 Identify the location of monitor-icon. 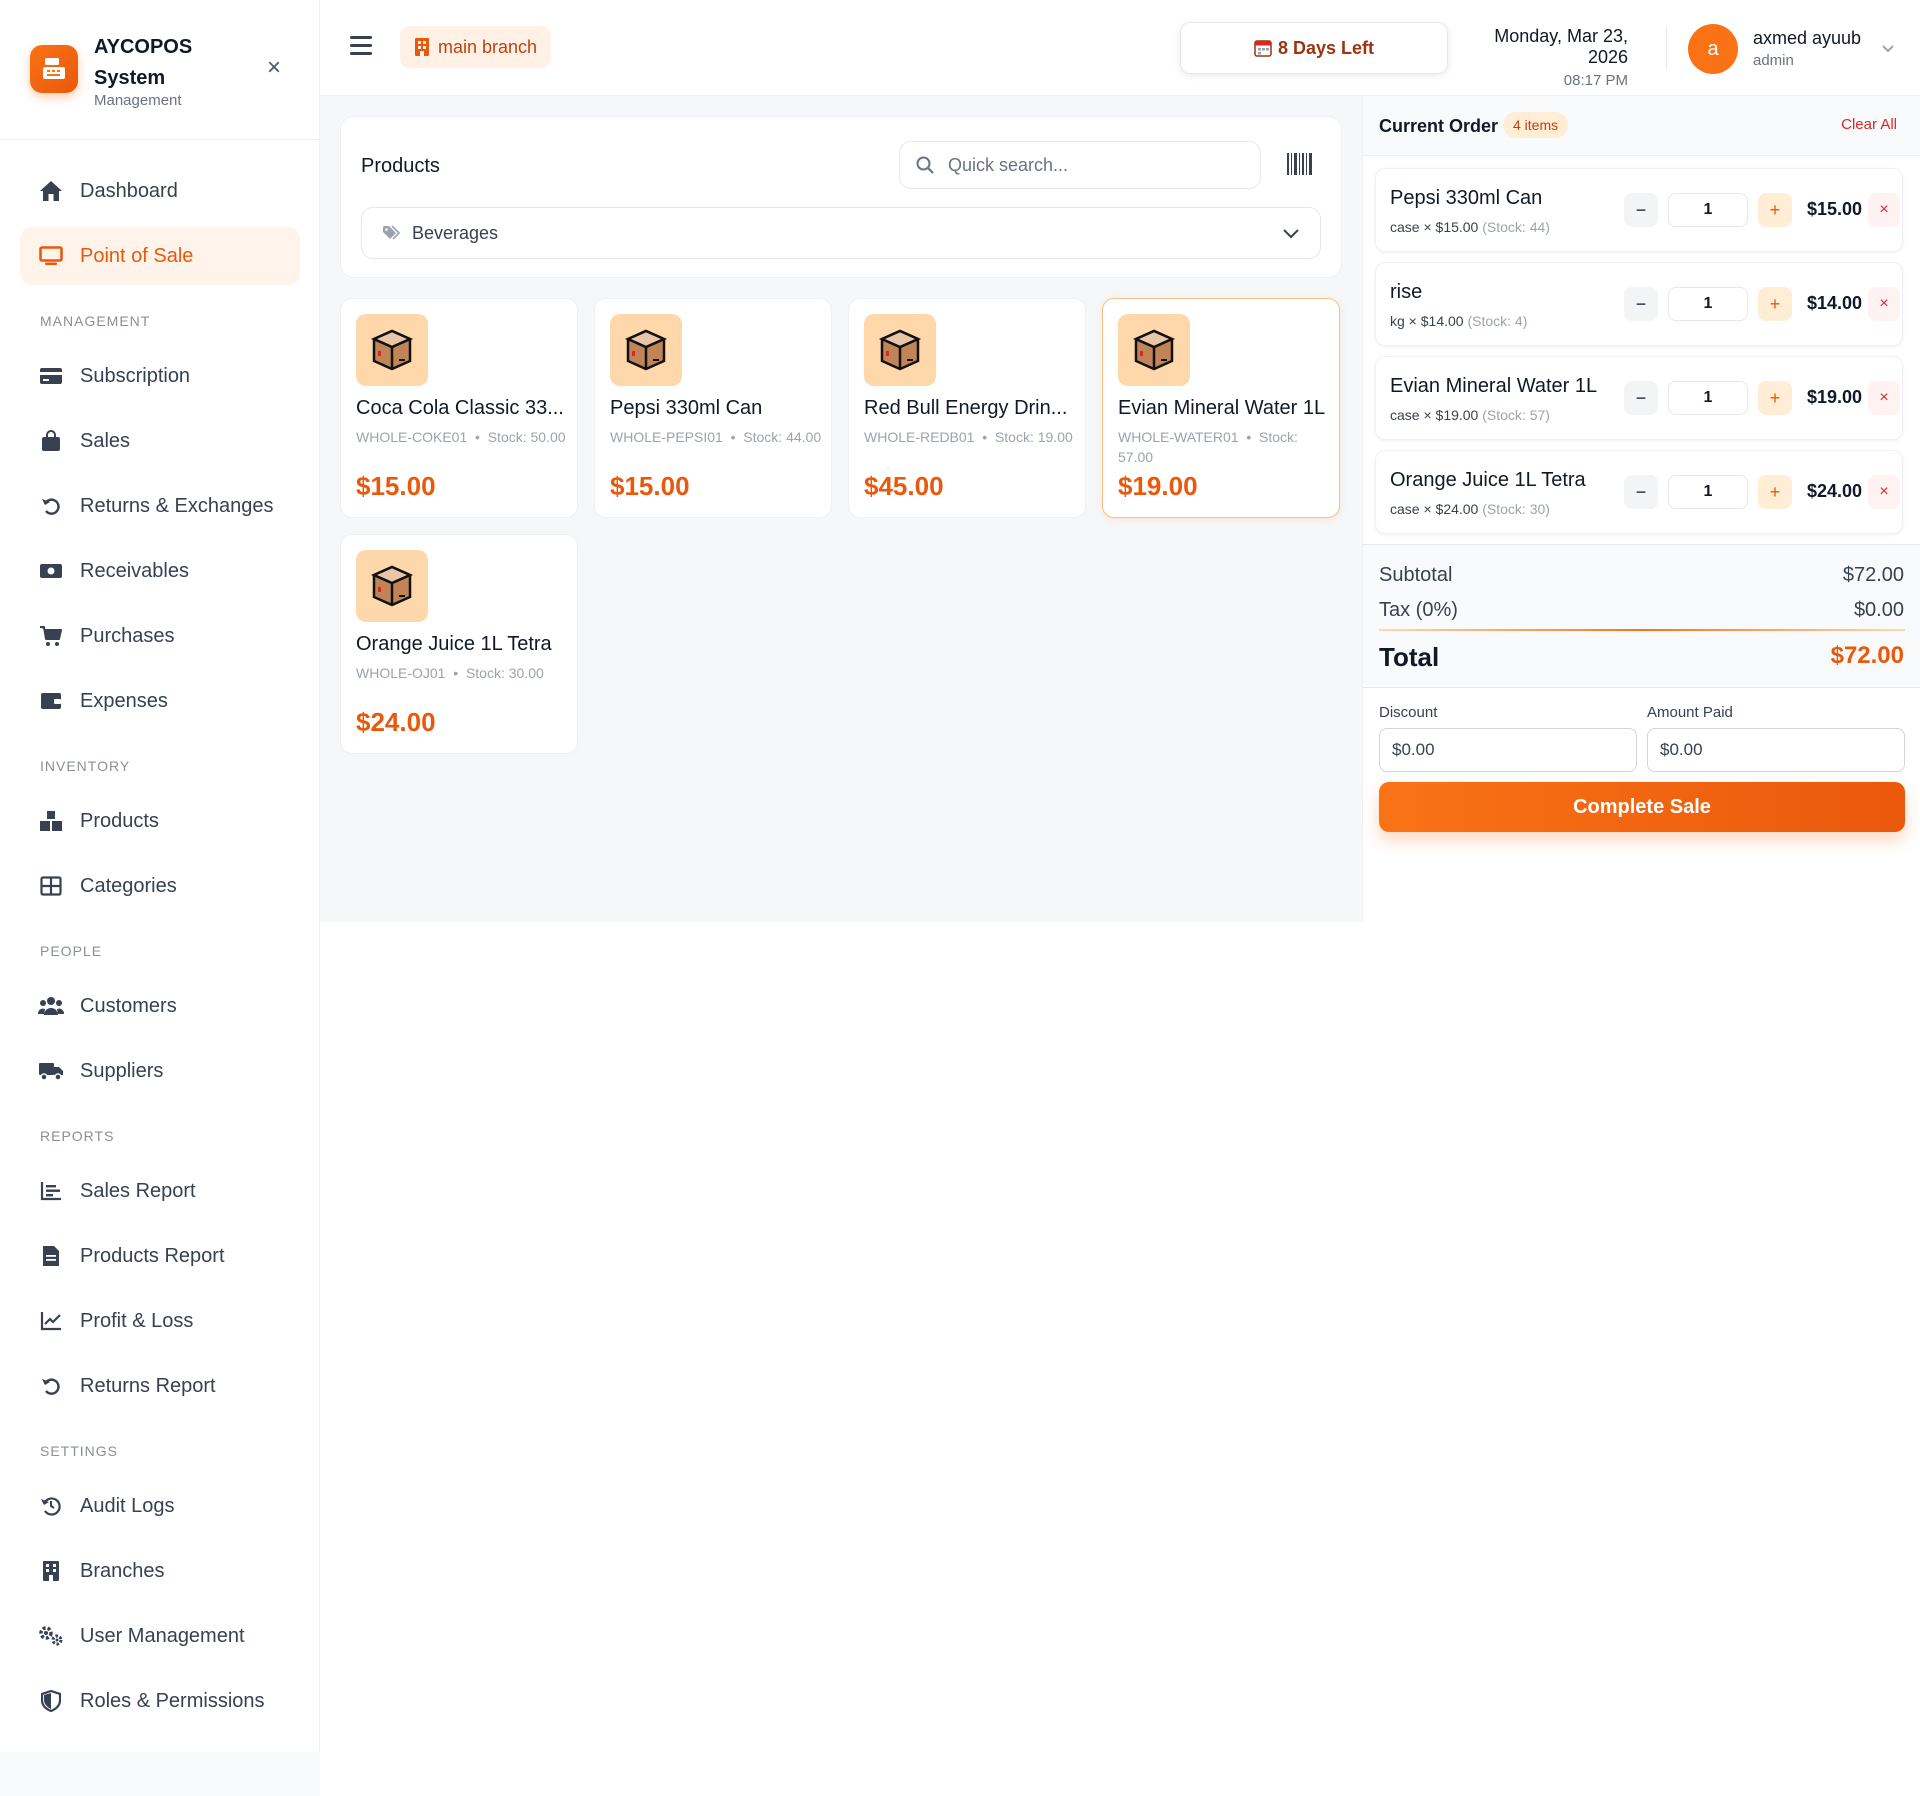
(51, 256).